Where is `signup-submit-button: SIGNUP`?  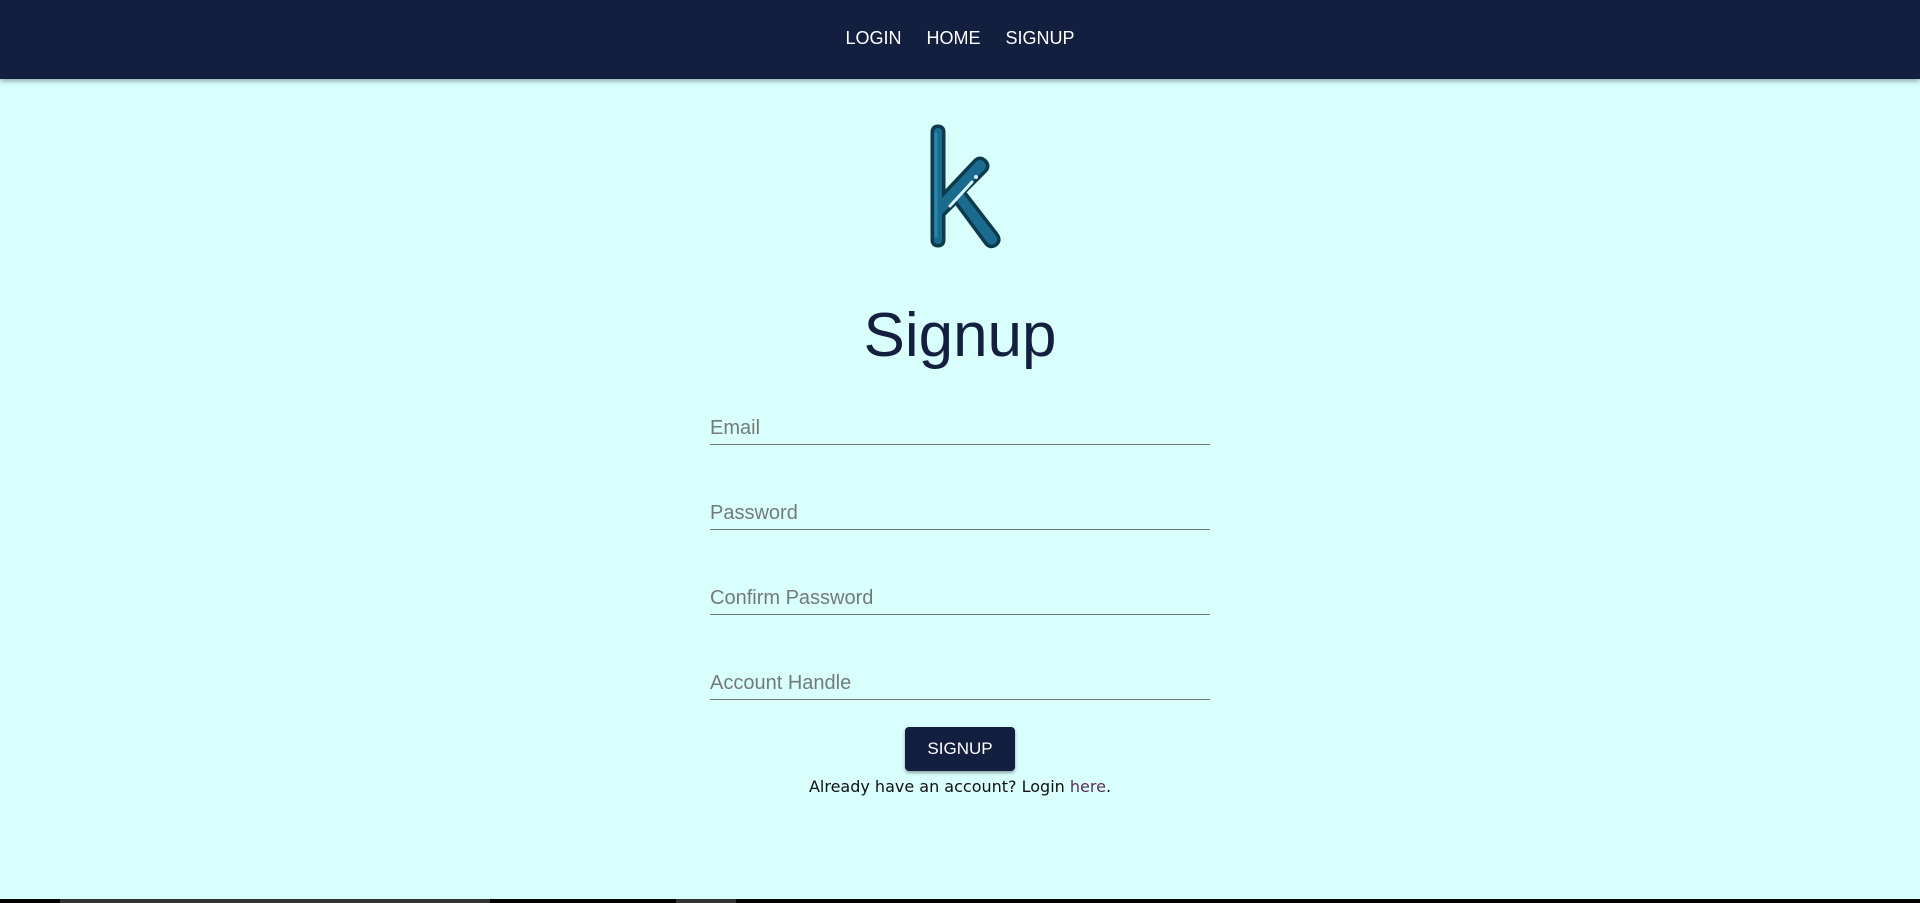
signup-submit-button: SIGNUP is located at coordinates (960, 749).